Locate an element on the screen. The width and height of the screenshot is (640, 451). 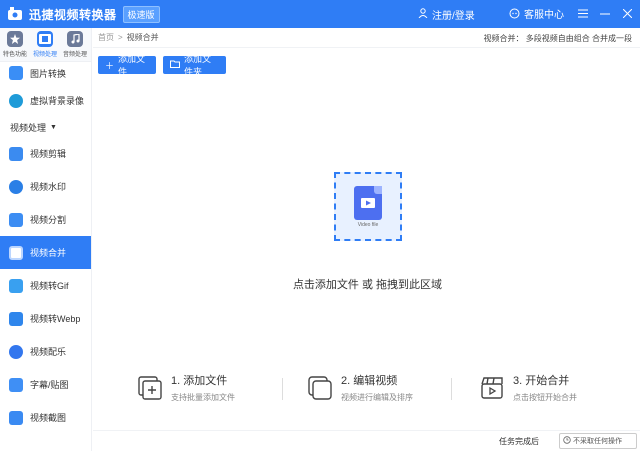
headset-icon is located at coordinates (514, 14).